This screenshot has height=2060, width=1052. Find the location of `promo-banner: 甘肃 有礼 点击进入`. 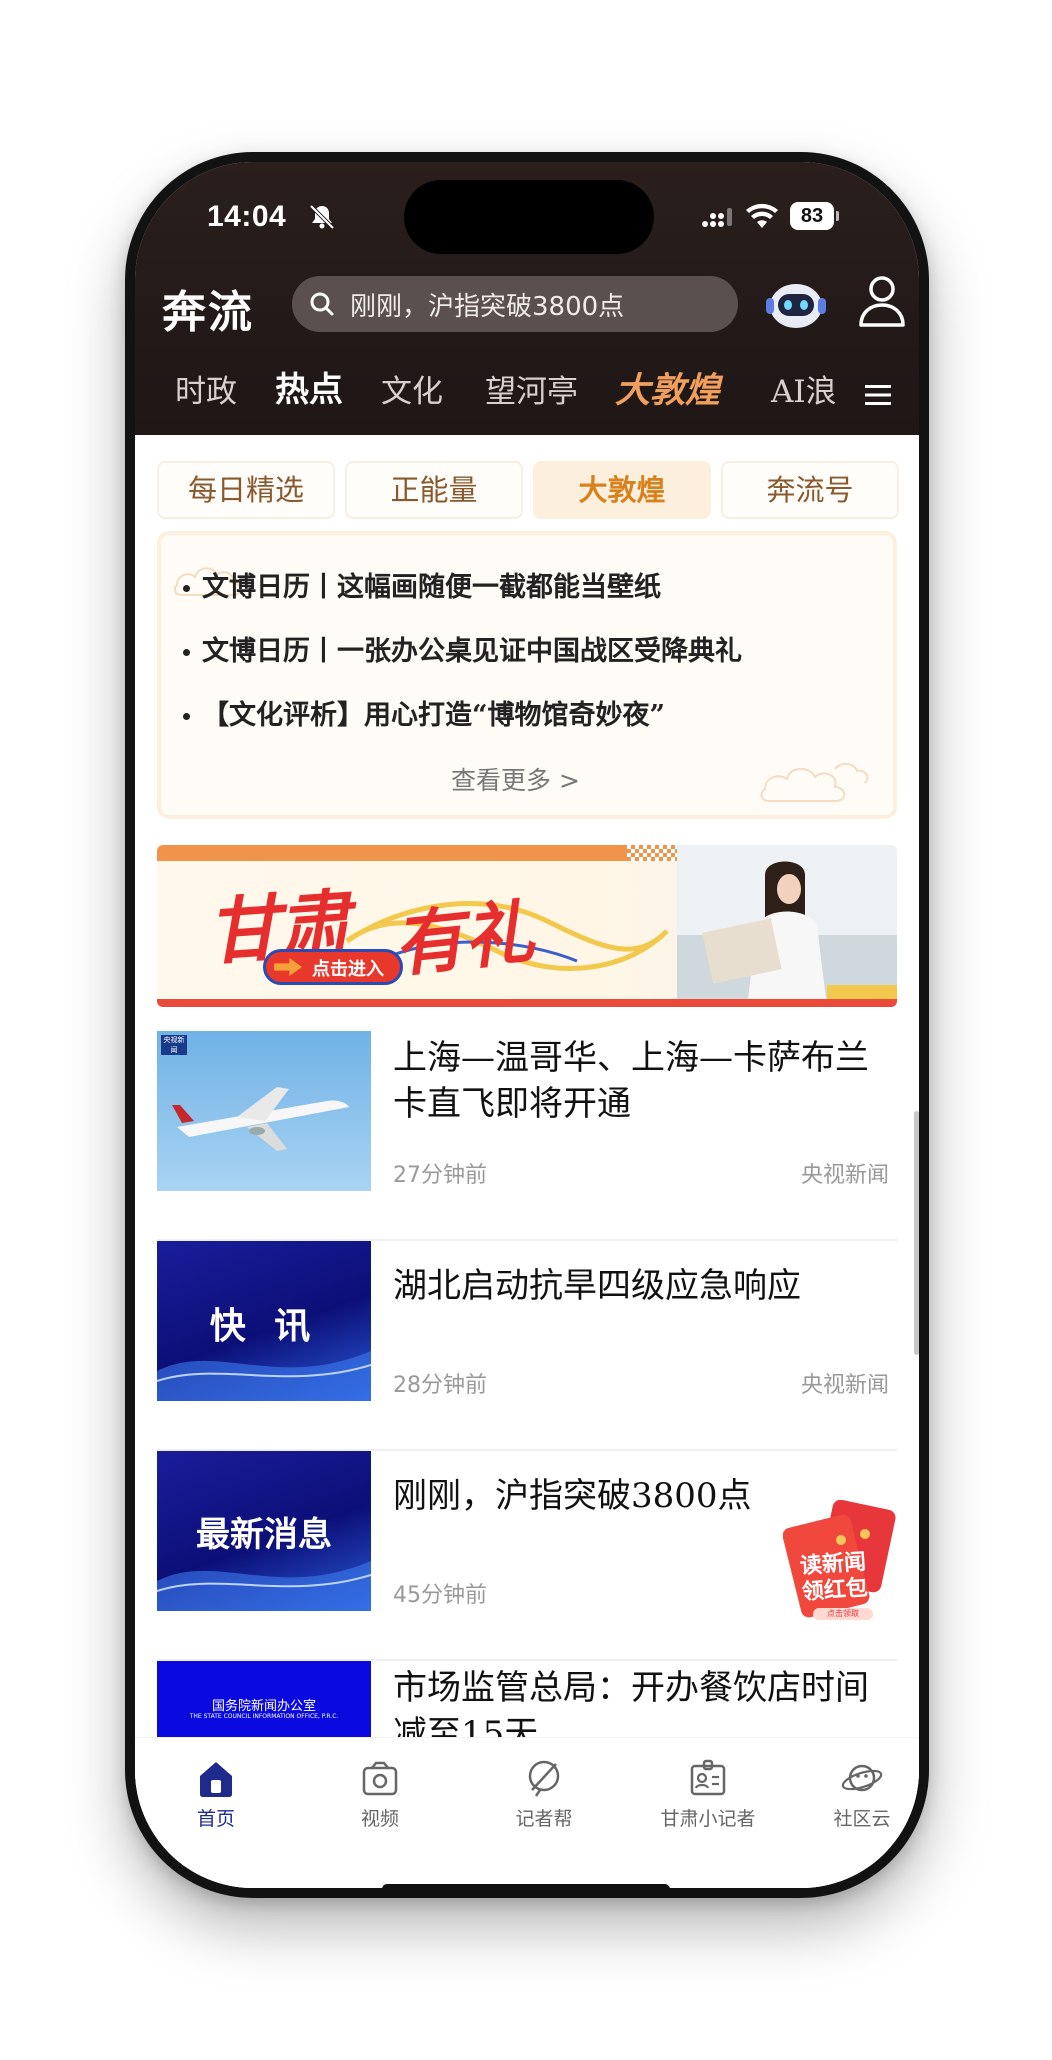

promo-banner: 甘肃 有礼 点击进入 is located at coordinates (527, 926).